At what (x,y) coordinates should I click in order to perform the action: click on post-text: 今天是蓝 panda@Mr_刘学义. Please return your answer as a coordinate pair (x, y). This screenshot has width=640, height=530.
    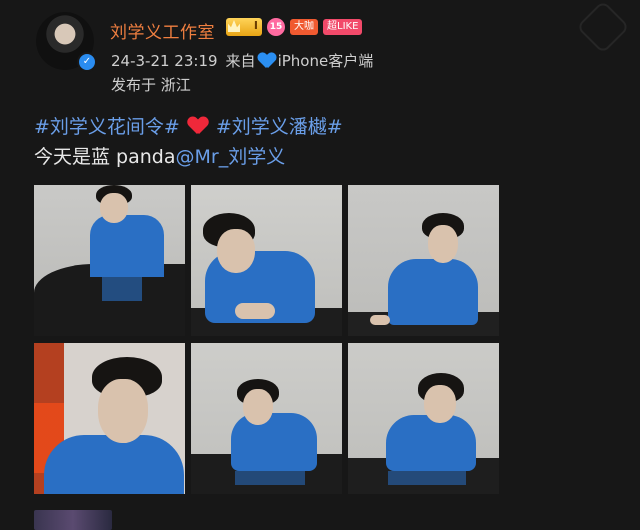
    Looking at the image, I should click on (159, 155).